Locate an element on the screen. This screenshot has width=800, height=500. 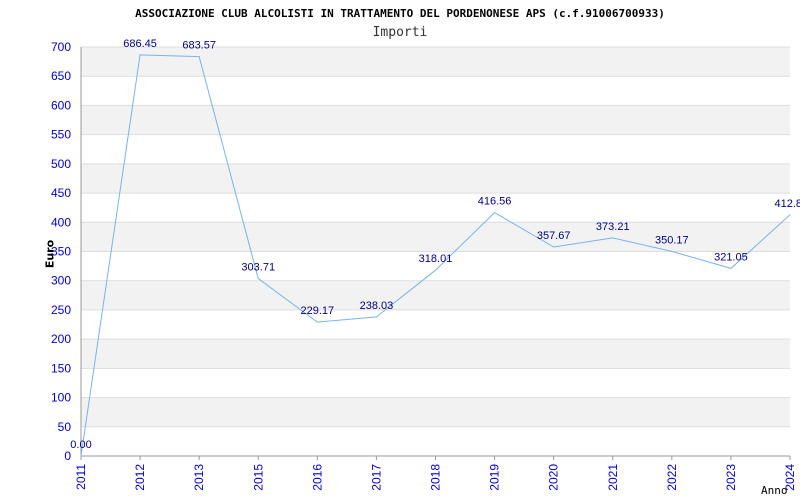
x-tick-label: 2018 is located at coordinates (436, 477).